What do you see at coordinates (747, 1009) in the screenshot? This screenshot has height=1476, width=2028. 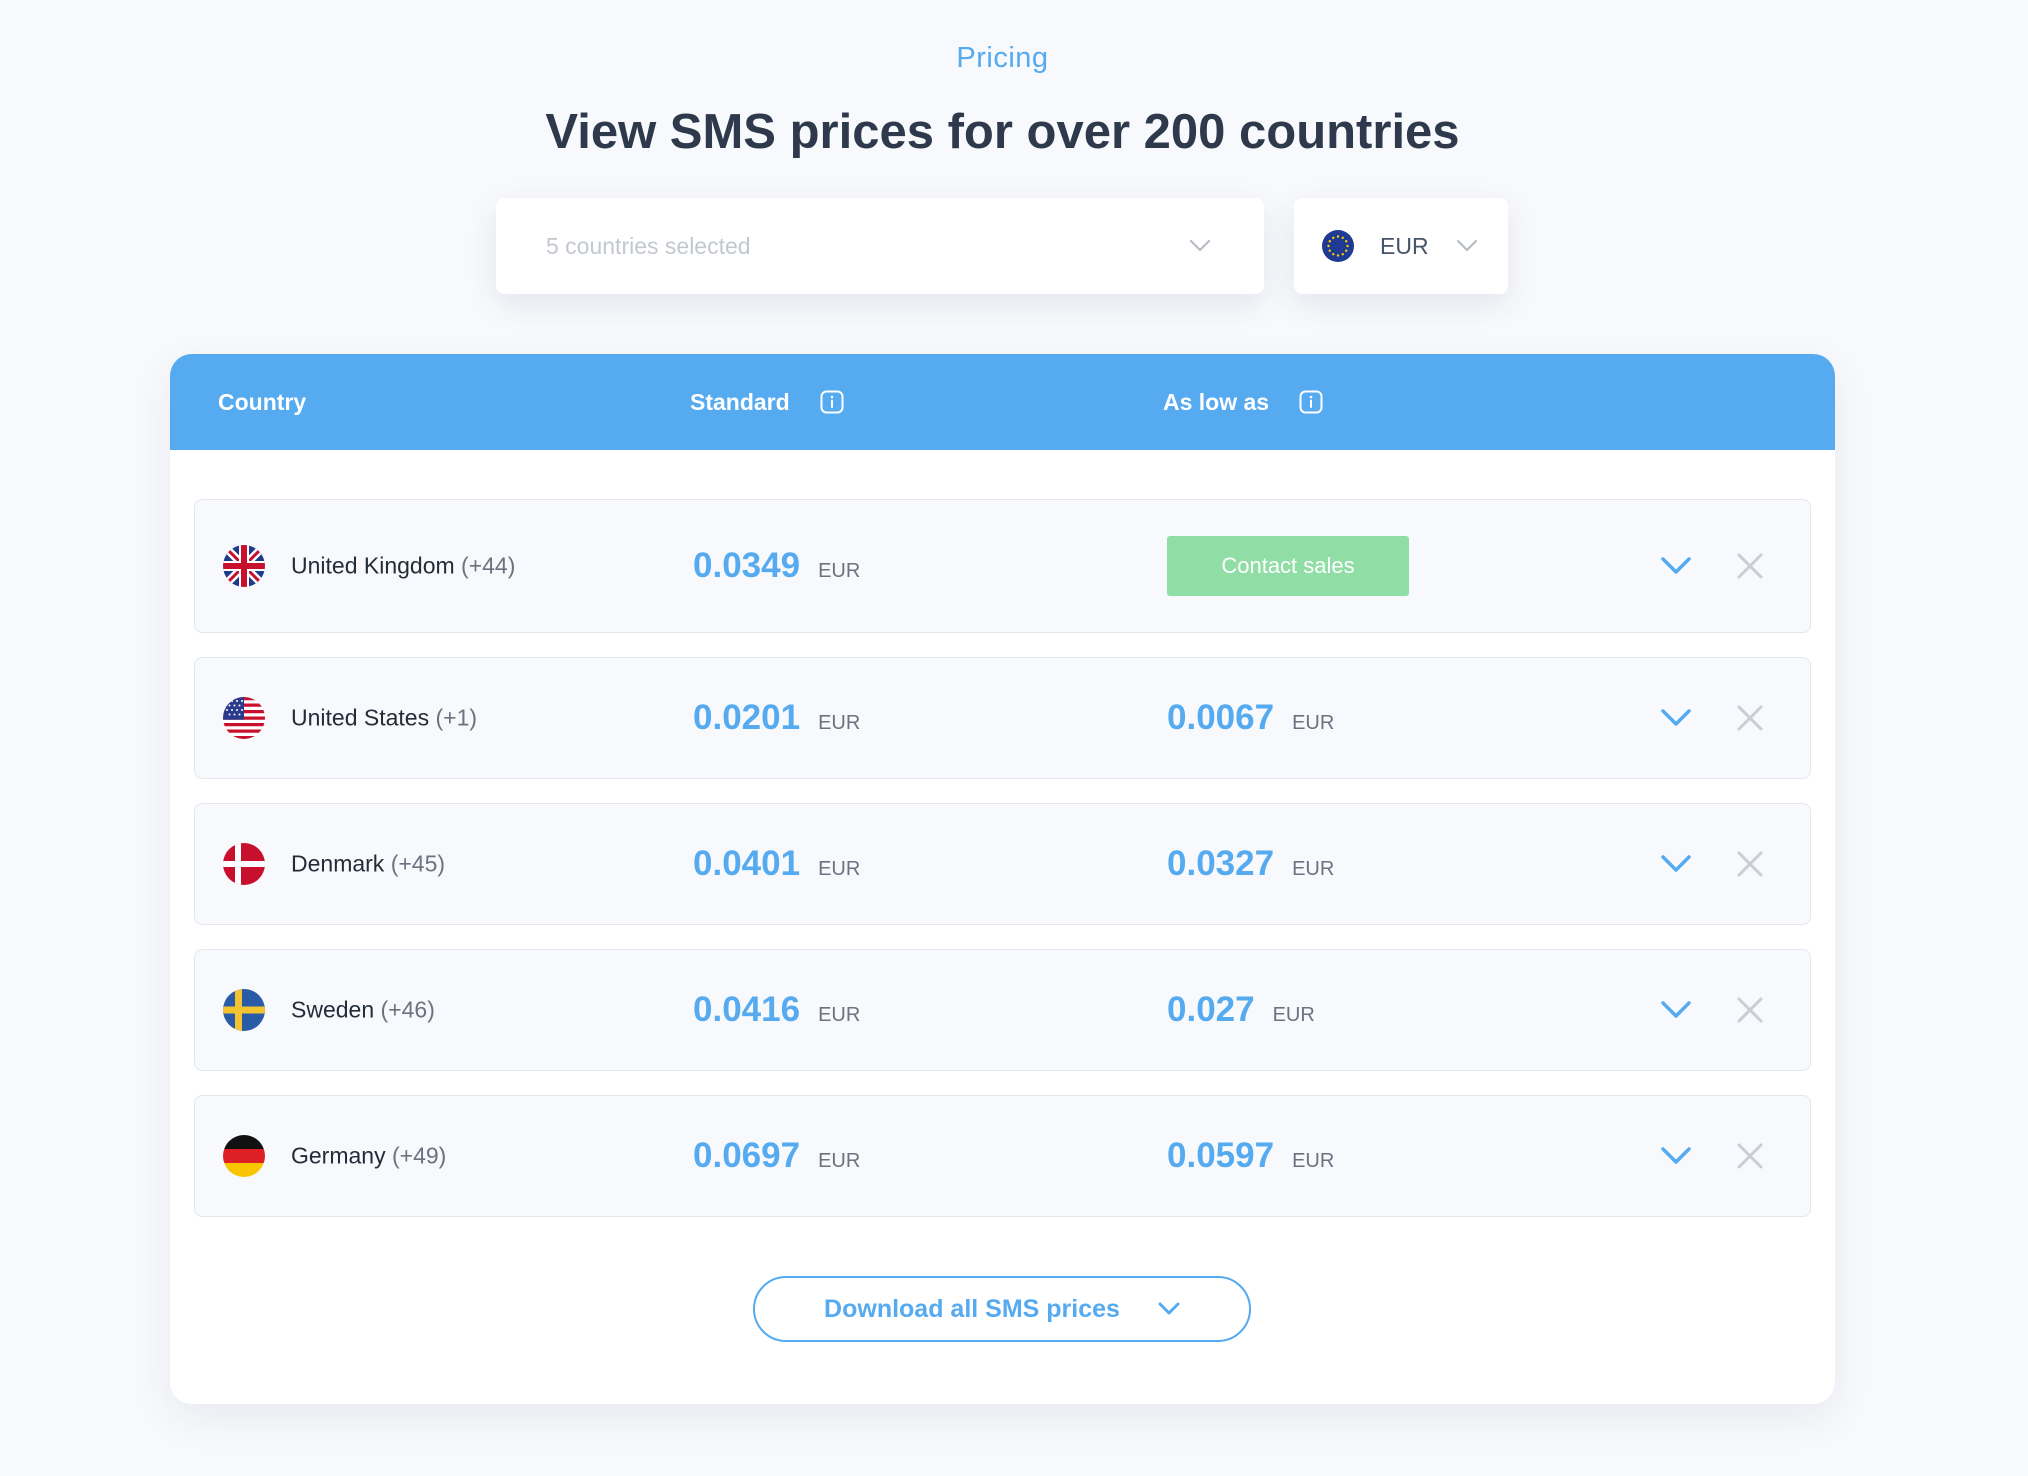 I see `standard-price-value: 0.0416` at bounding box center [747, 1009].